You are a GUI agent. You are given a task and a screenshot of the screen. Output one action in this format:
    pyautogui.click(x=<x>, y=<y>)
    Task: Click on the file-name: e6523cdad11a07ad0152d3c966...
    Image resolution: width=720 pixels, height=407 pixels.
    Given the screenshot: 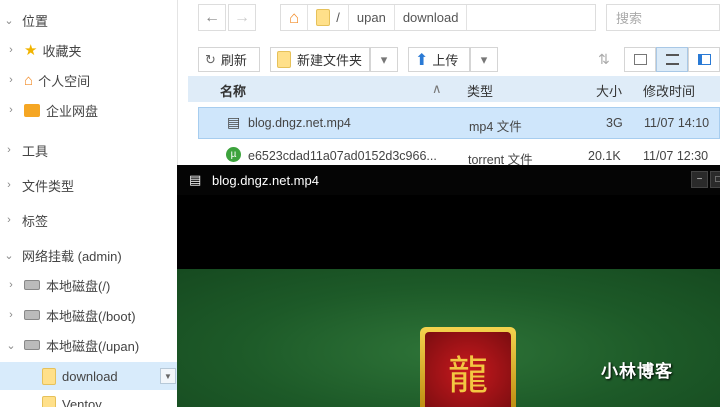 What is the action you would take?
    pyautogui.click(x=342, y=156)
    